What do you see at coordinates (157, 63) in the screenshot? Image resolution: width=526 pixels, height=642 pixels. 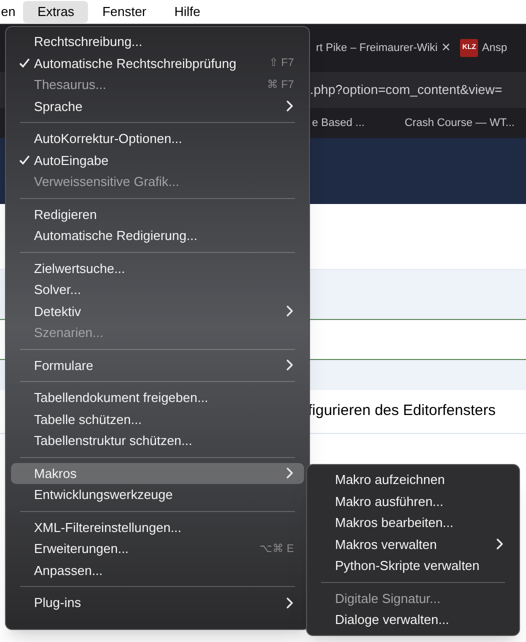 I see `menu-item: Automatische Rechtschreibprüfung ⇧ F7` at bounding box center [157, 63].